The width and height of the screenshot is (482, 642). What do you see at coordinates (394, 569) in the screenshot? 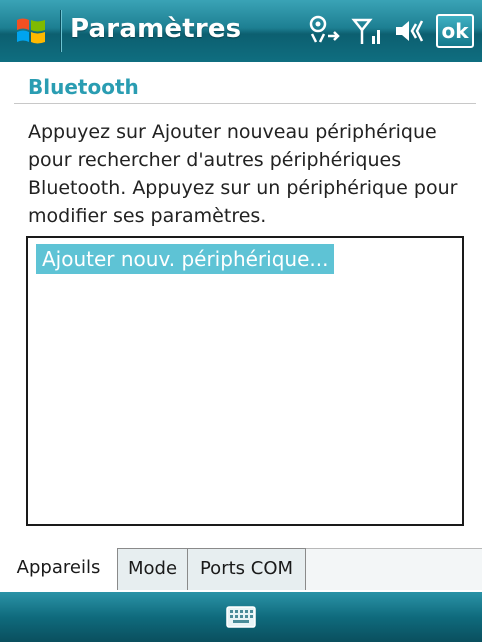
I see `tab-bar-filler` at bounding box center [394, 569].